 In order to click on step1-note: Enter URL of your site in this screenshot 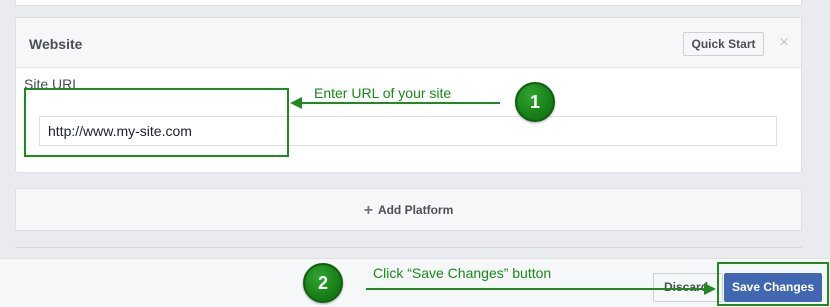, I will do `click(383, 93)`.